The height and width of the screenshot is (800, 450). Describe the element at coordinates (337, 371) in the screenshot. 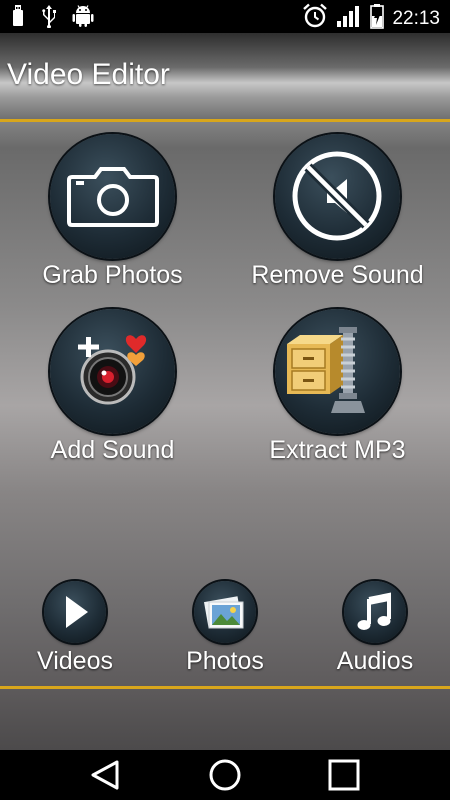

I see `cabinet-zip-icon` at that location.